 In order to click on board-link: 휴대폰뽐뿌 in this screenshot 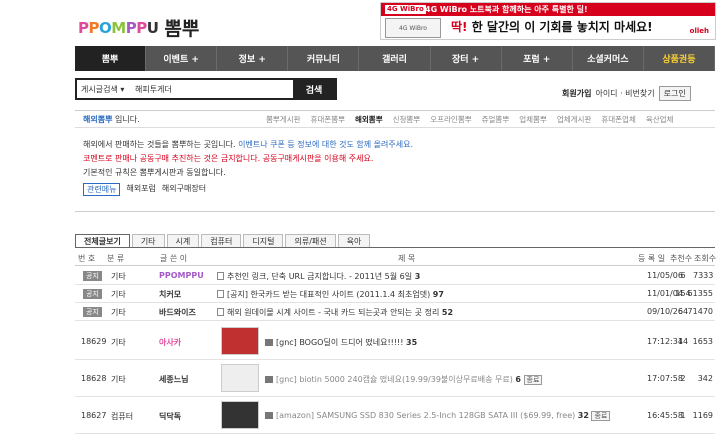, I will do `click(328, 119)`.